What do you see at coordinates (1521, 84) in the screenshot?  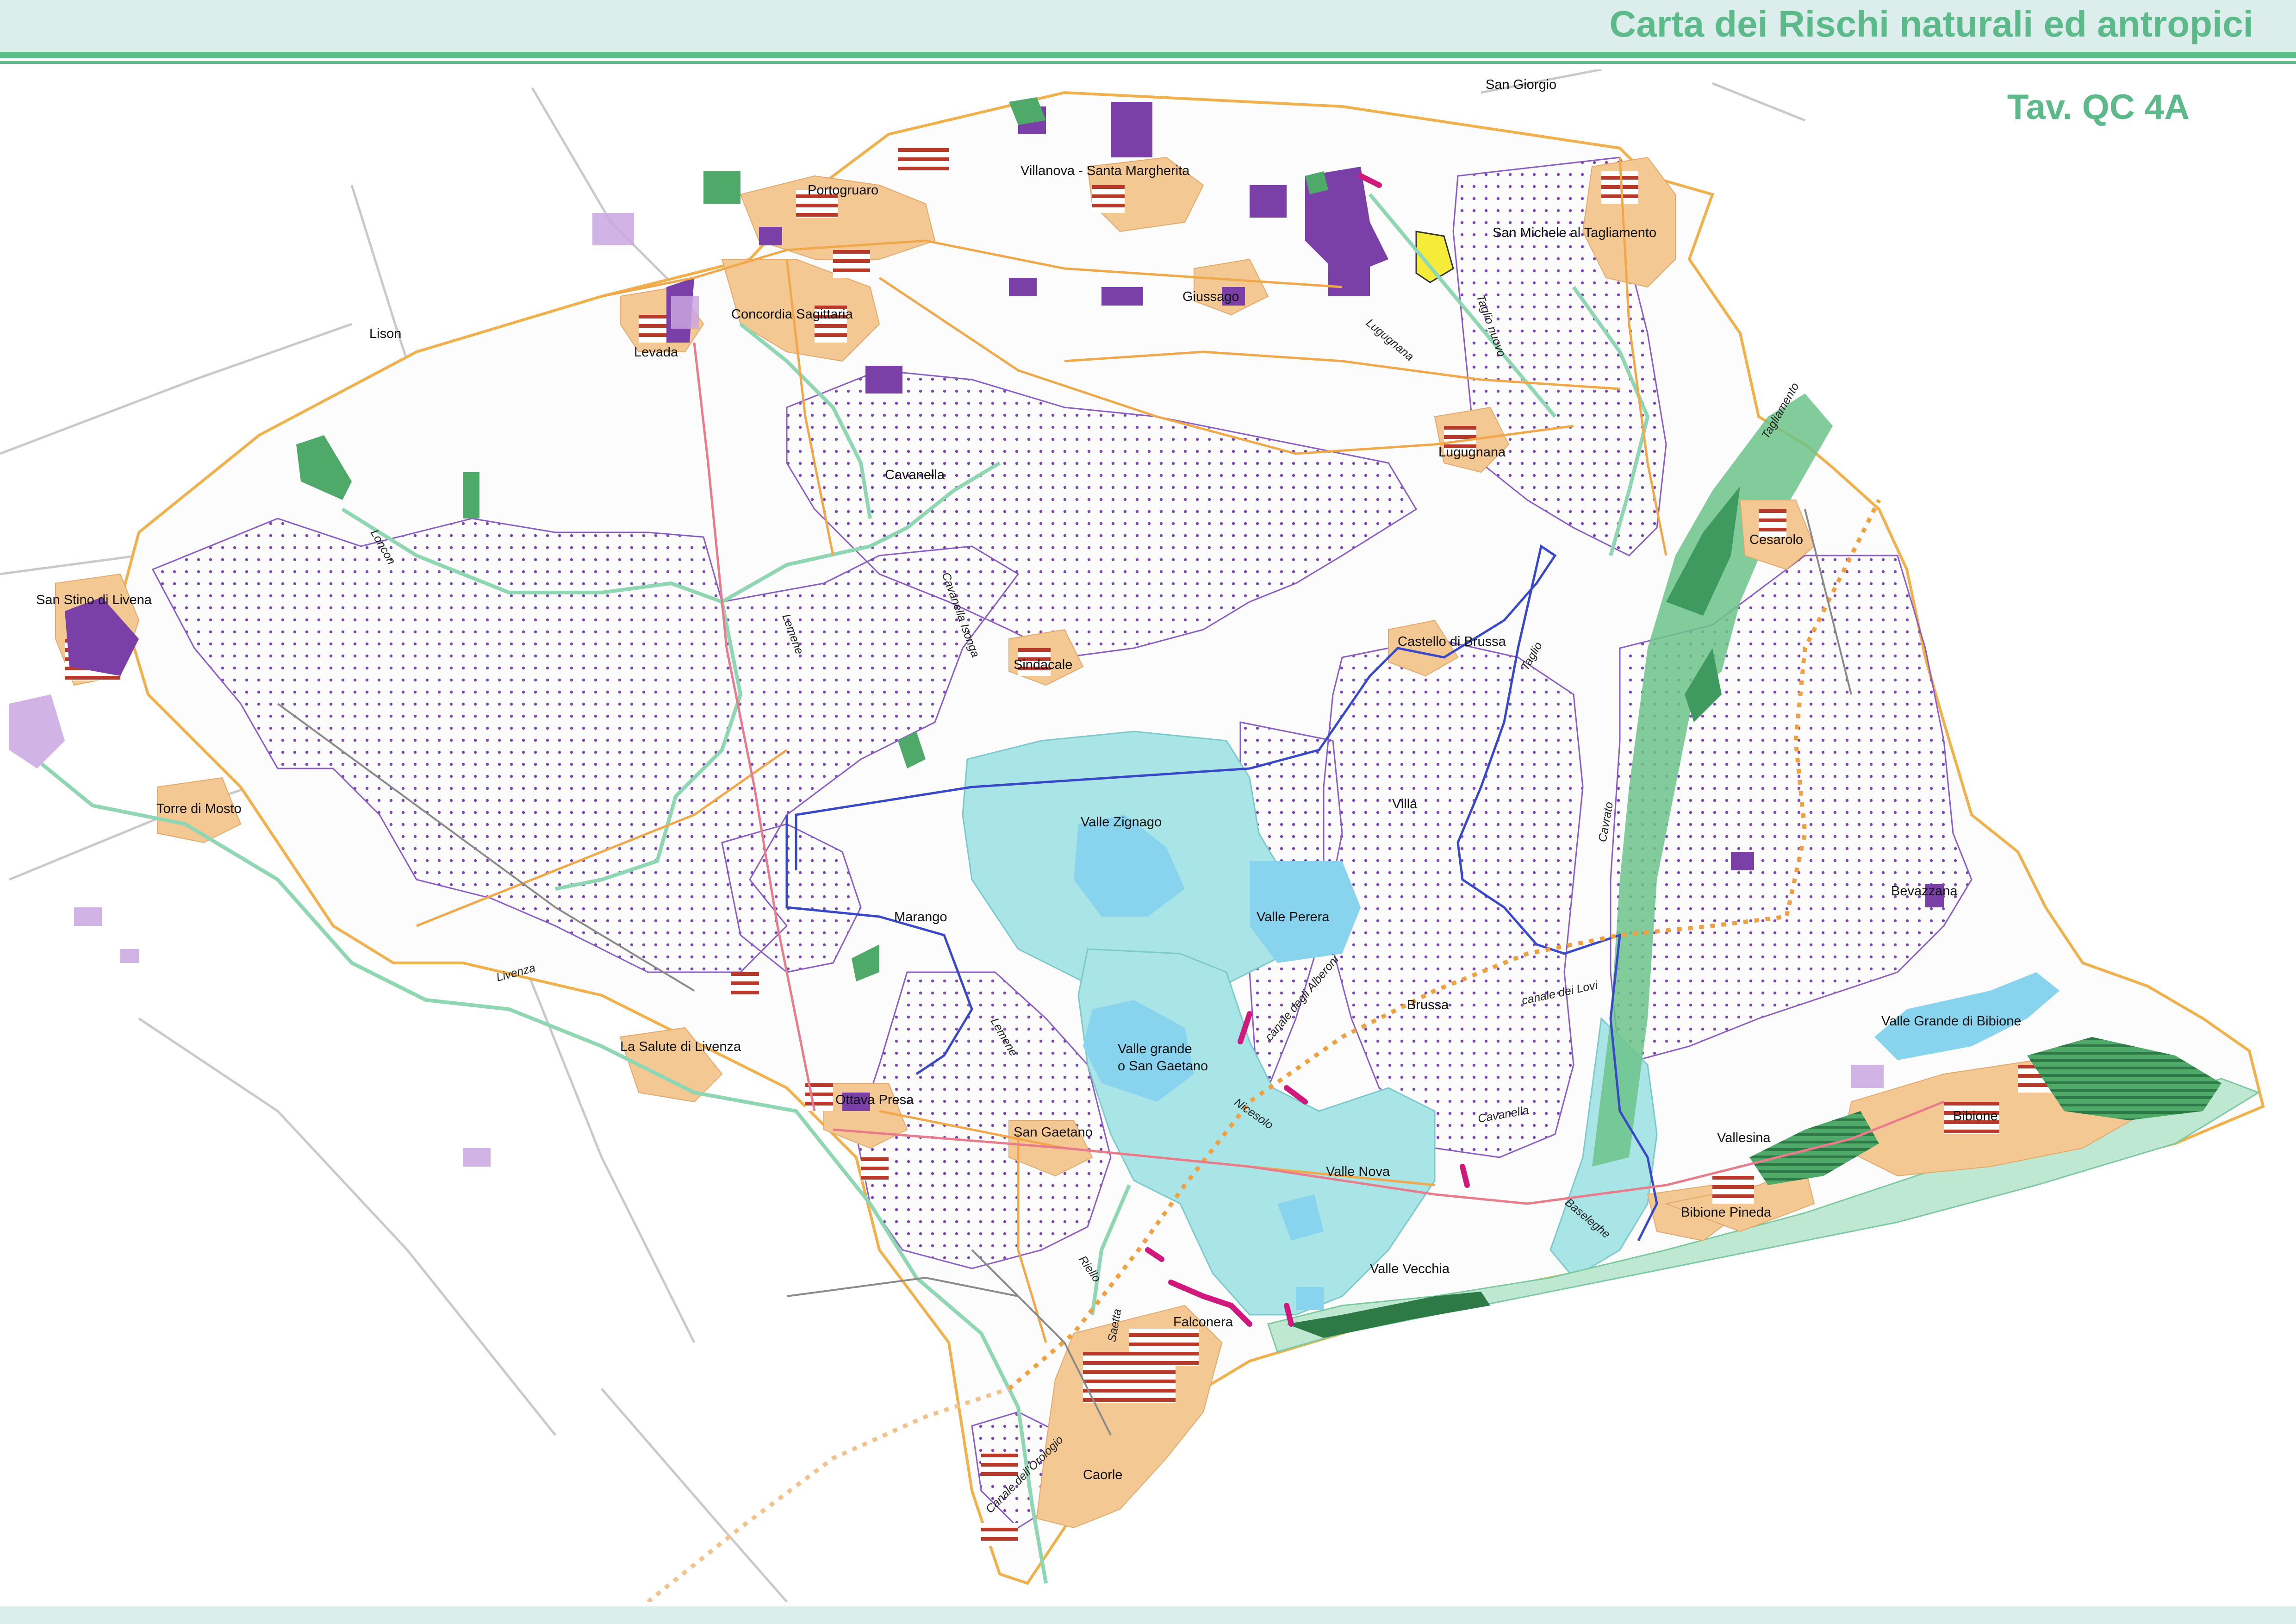 I see `label-san-giorgio: San Giorgio` at bounding box center [1521, 84].